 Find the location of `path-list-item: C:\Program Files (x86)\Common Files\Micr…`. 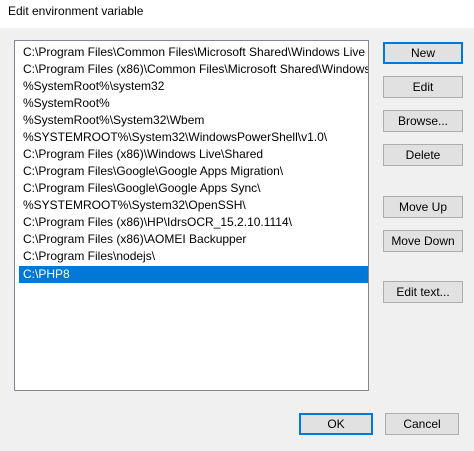

path-list-item: C:\Program Files (x86)\Common Files\Micr… is located at coordinates (193, 69).